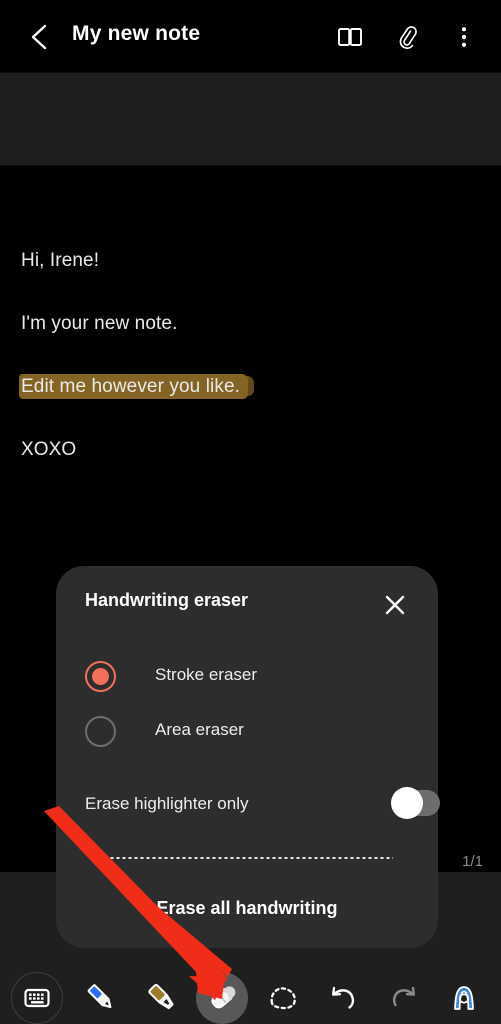 The image size is (501, 1024). I want to click on eraser-tool, so click(222, 998).